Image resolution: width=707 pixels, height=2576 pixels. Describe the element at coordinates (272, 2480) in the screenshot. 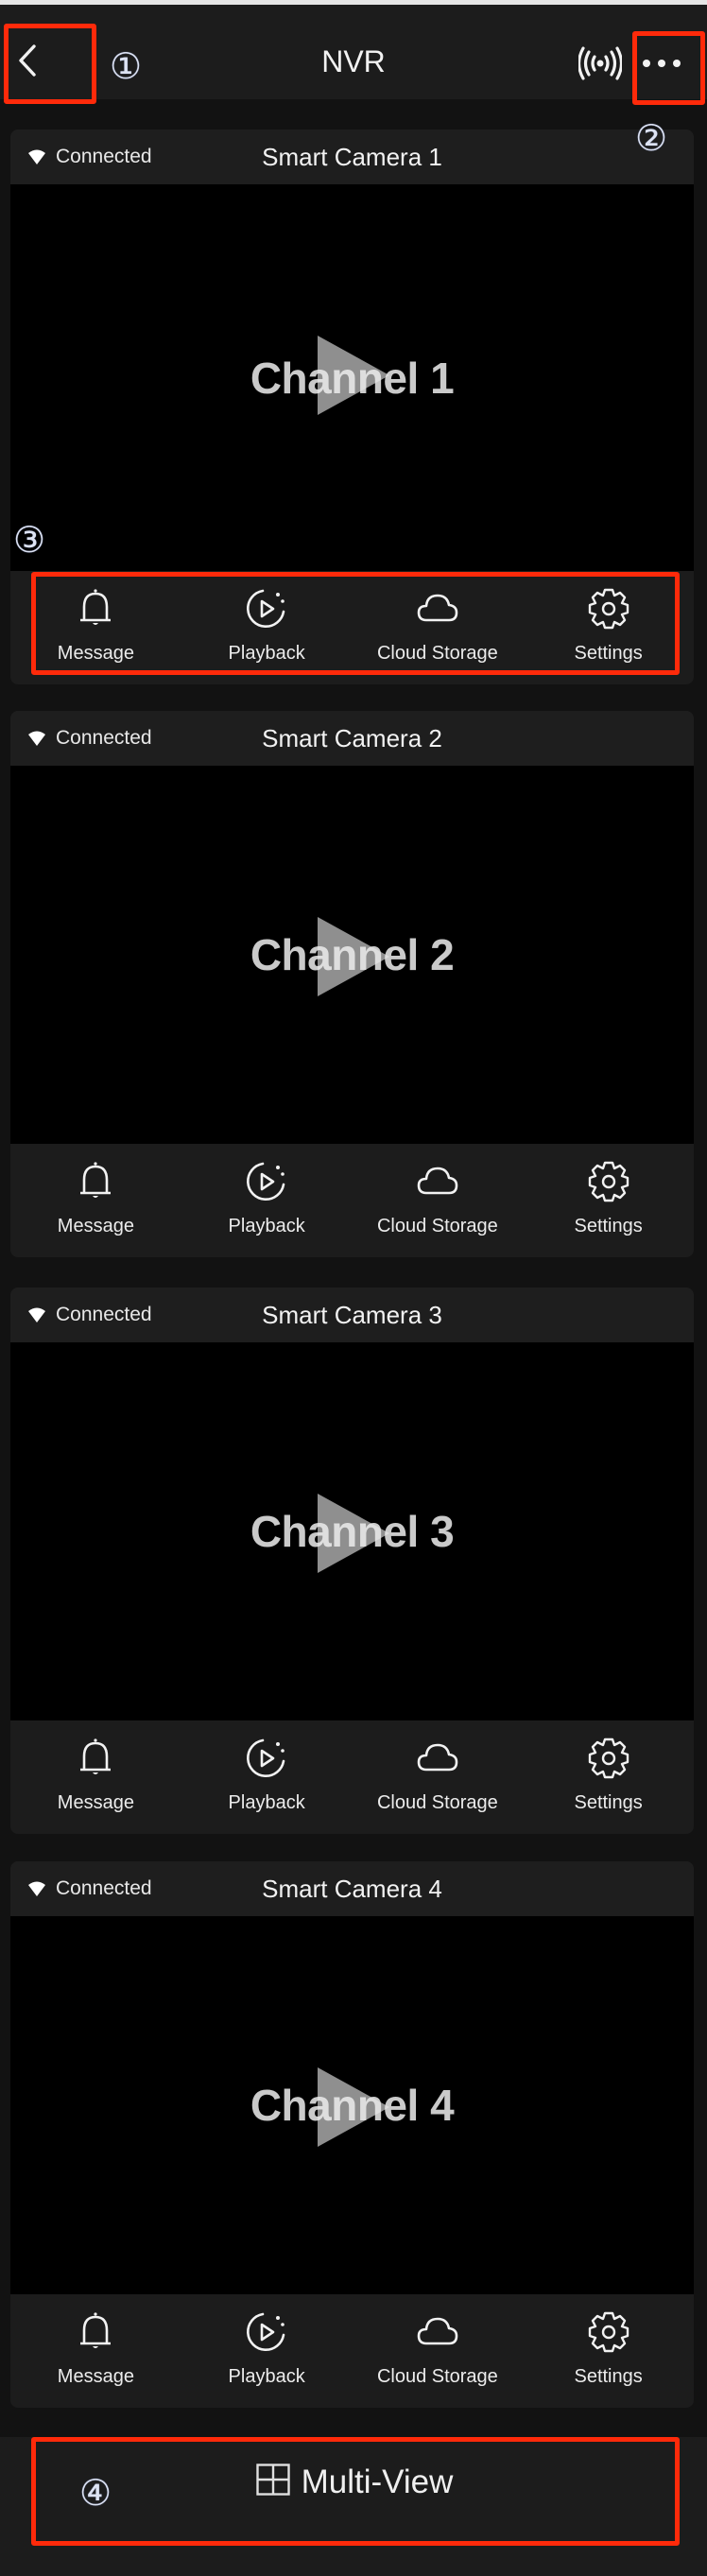

I see `grid-2x2-icon` at that location.